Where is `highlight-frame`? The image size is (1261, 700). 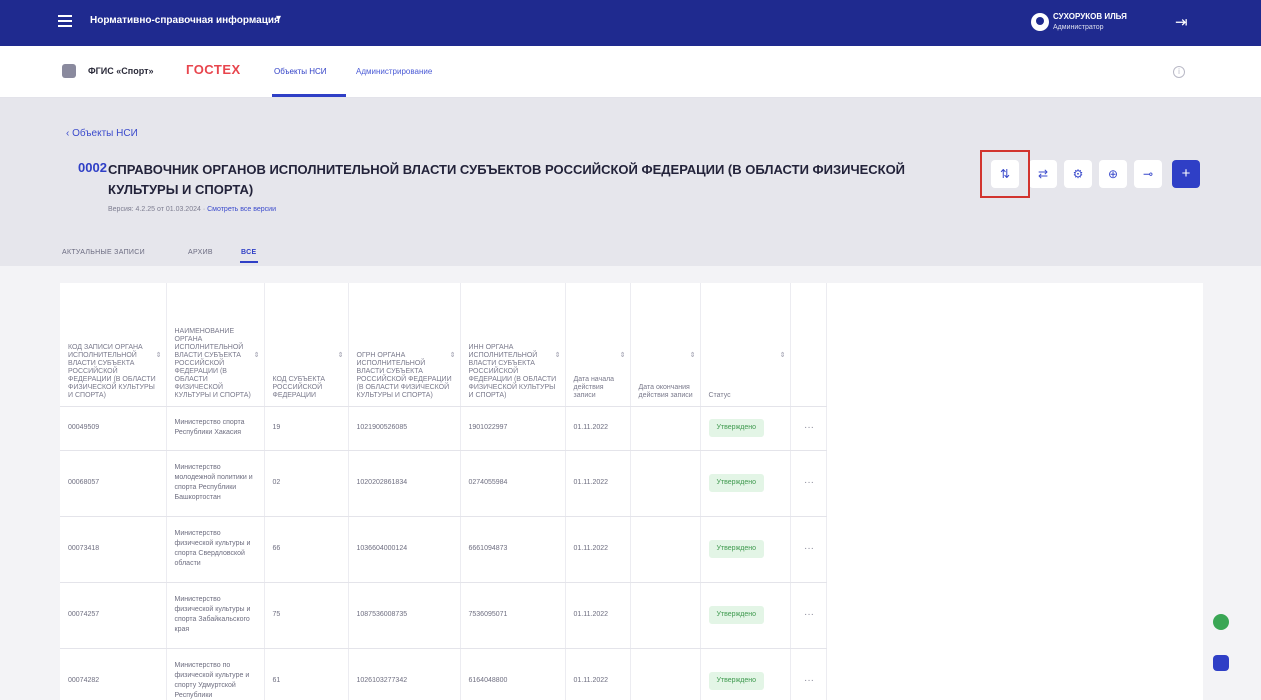
highlight-frame is located at coordinates (1005, 174).